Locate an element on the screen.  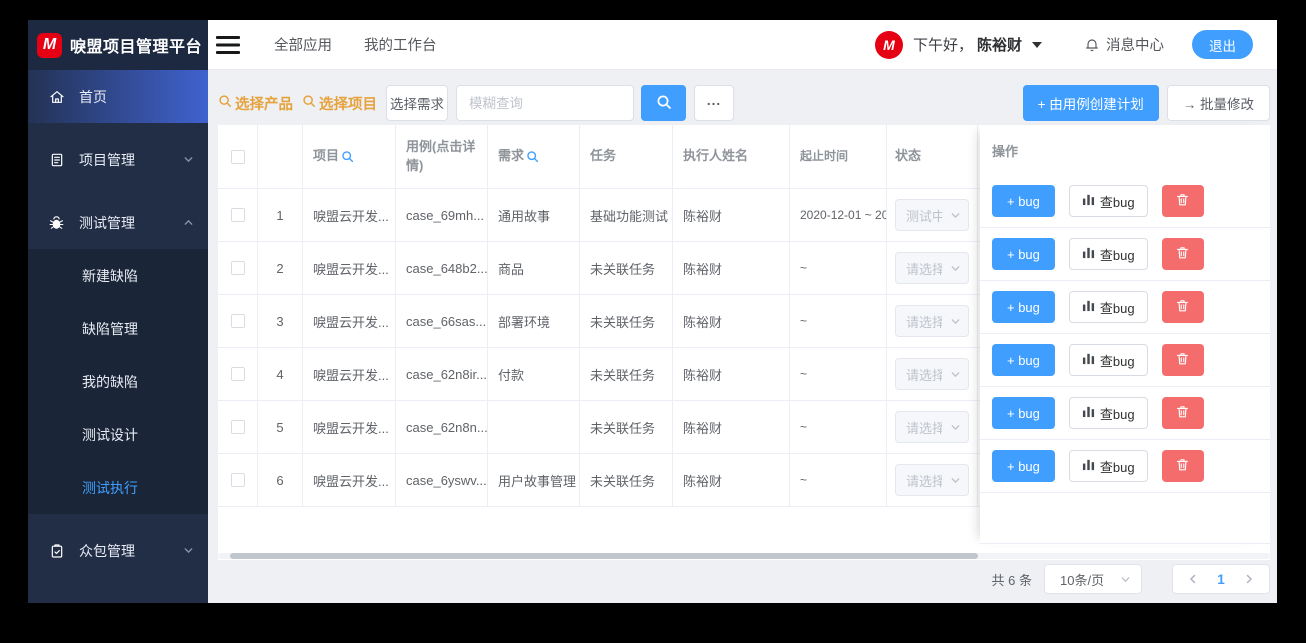
sidebar-item-label: 众包管理 is located at coordinates (107, 550).